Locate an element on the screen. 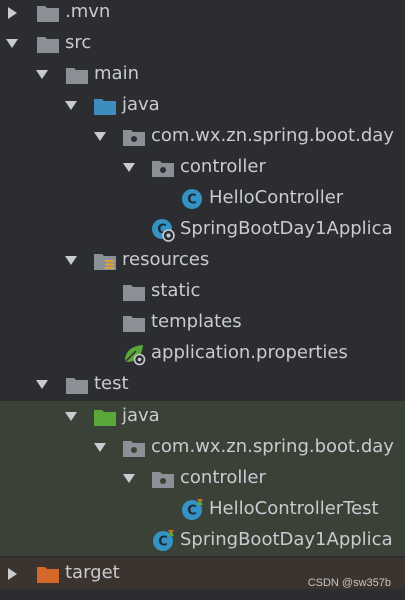  resources-folder-icon is located at coordinates (105, 261).